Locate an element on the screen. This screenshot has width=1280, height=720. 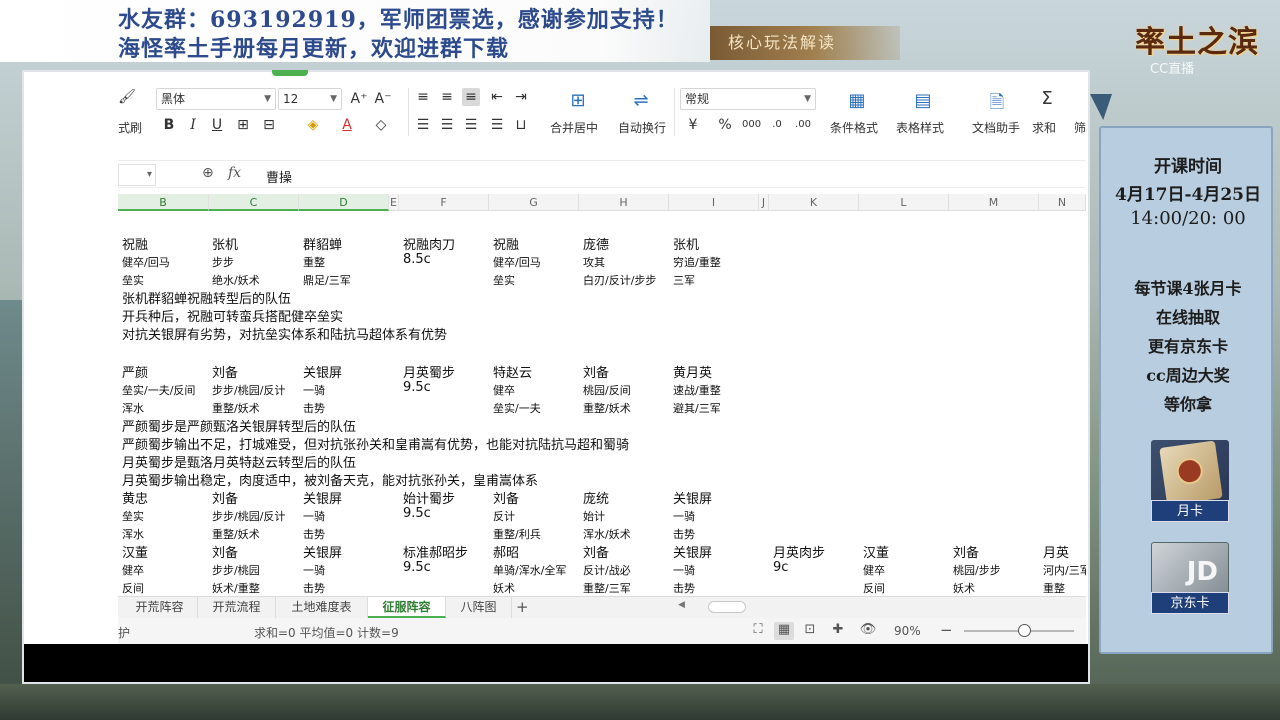
cell-note: 月英蜀步输出稳定，肉度适中，被刘备天克，能对抗张孙关，皇甫嵩体系 is located at coordinates (330, 479).